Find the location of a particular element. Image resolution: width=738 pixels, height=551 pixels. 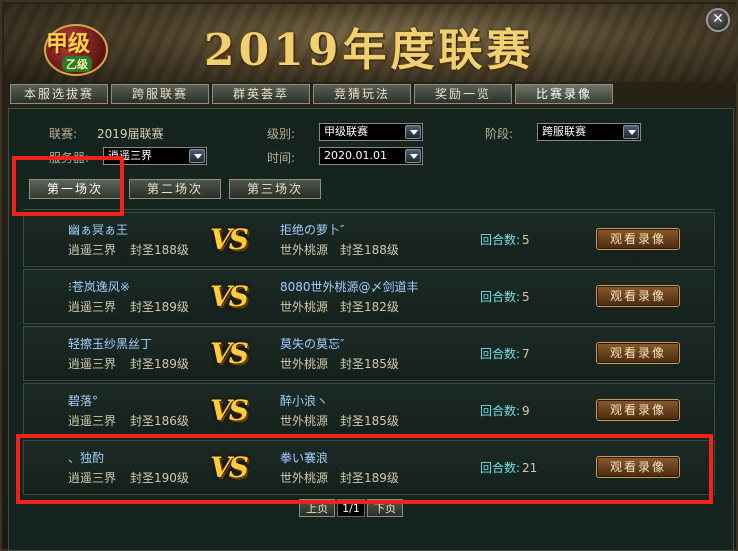

player1-name: 幽ぁ冥ぁ王 is located at coordinates (98, 230).